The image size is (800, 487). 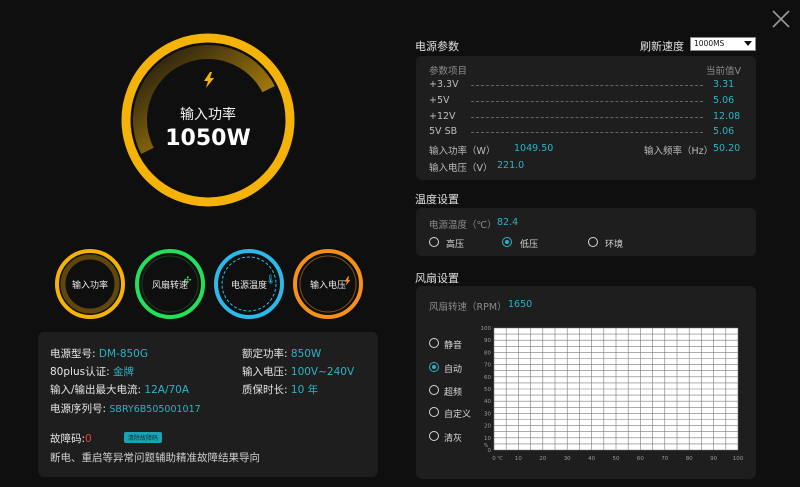 I want to click on input-power-value: 1049.50, so click(x=534, y=148).